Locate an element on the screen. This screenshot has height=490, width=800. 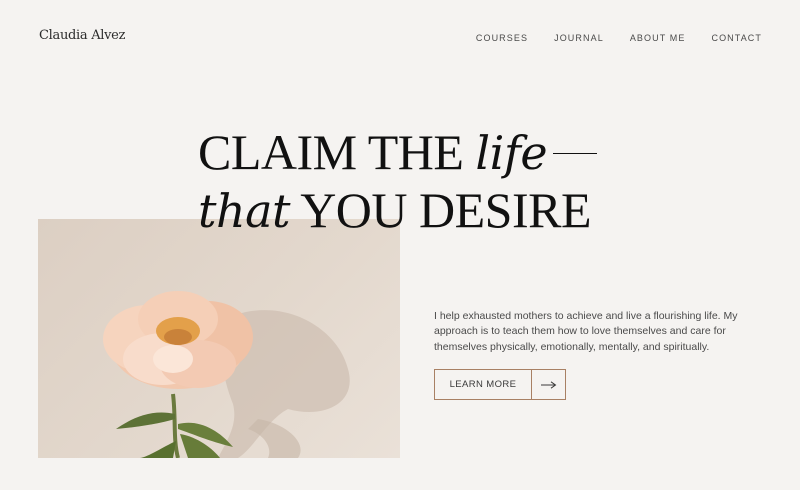
nav-journal: JOURNAL is located at coordinates (579, 38).